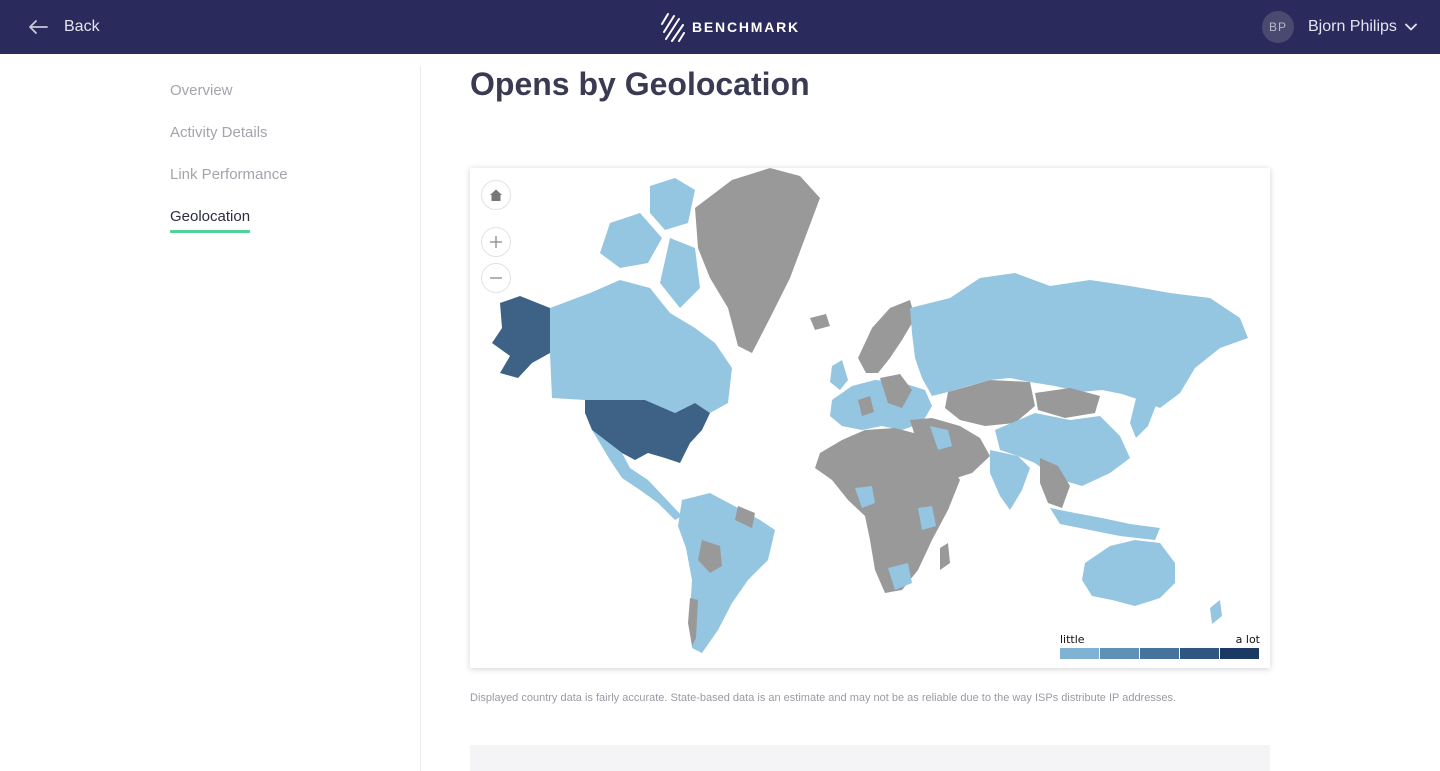  Describe the element at coordinates (1216, 612) in the screenshot. I see `region-new-zealand` at that location.